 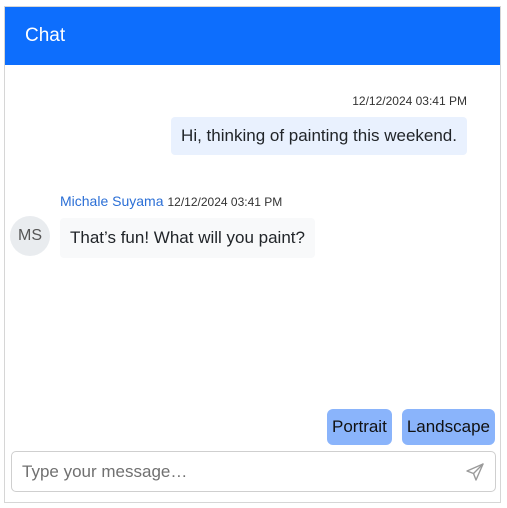 What do you see at coordinates (359, 427) in the screenshot?
I see `suggestion-portrait: Portrait` at bounding box center [359, 427].